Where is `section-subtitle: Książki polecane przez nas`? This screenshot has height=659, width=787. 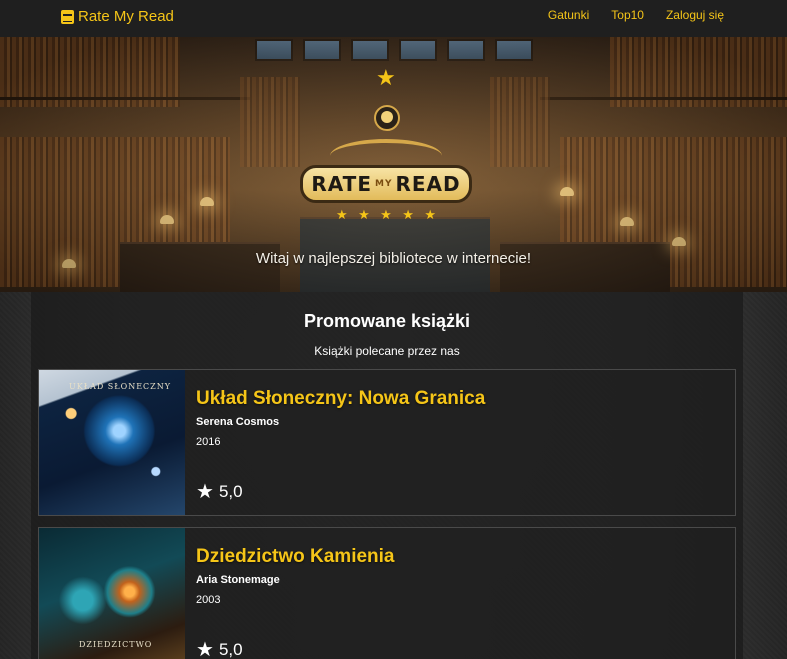 section-subtitle: Książki polecane przez nas is located at coordinates (387, 351).